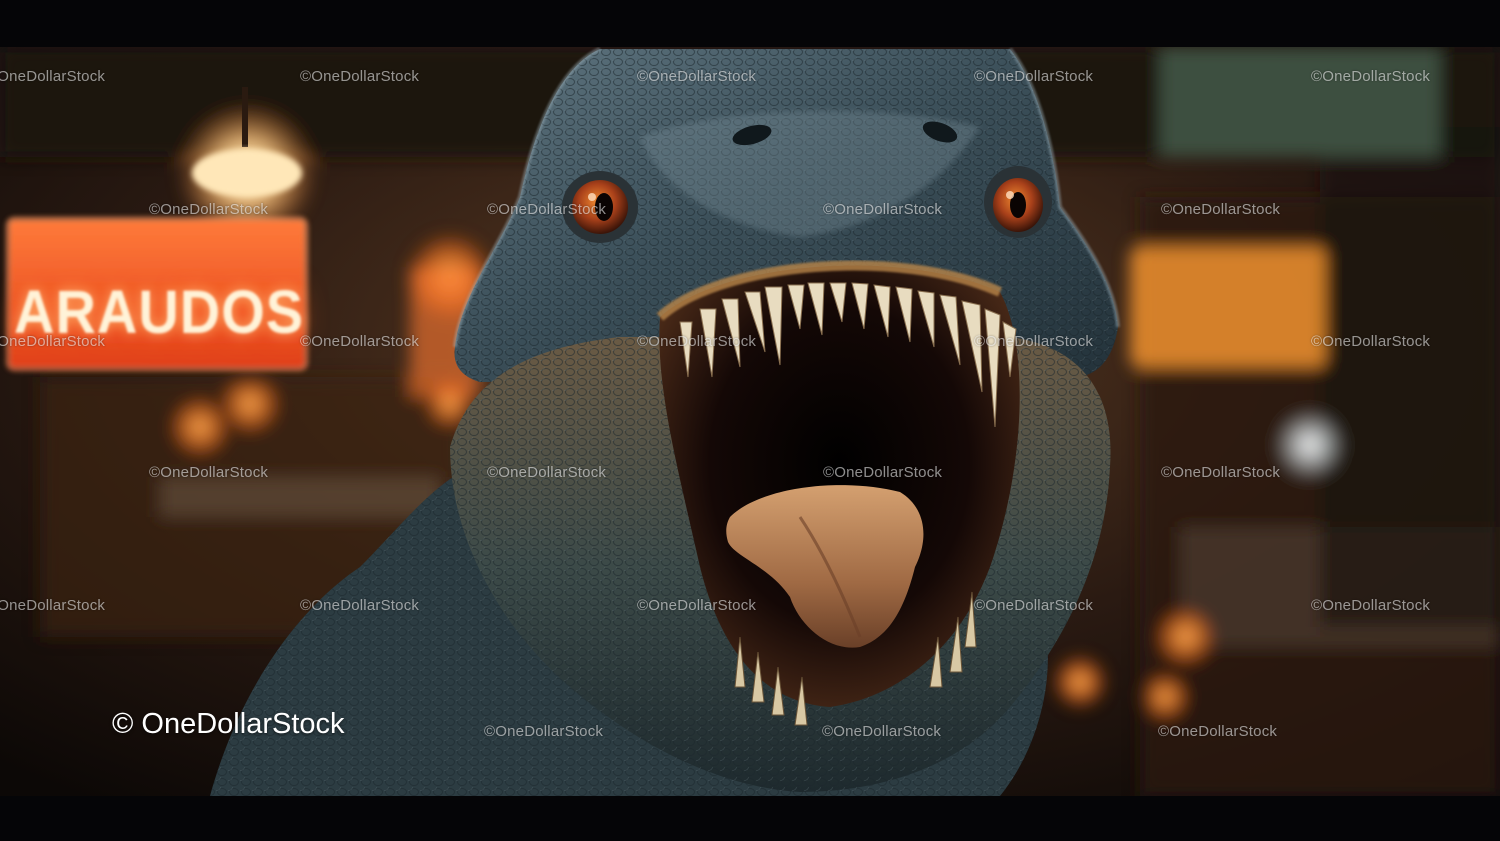 This screenshot has height=841, width=1500. What do you see at coordinates (1018, 202) in the screenshot?
I see `right-eye-icon` at bounding box center [1018, 202].